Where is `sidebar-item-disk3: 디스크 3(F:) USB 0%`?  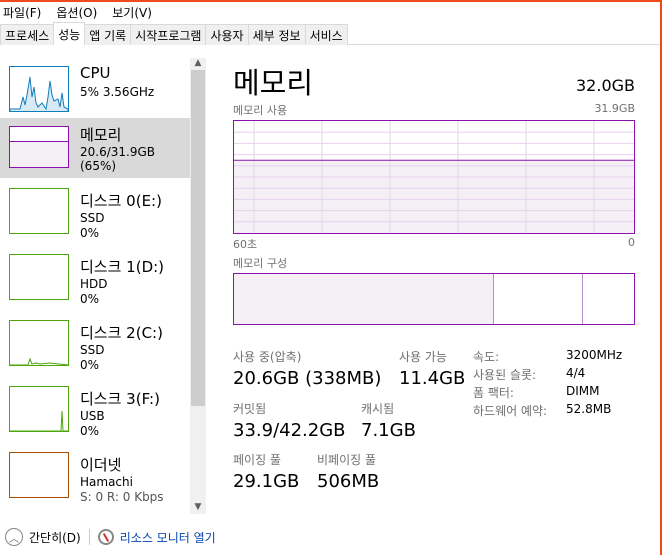 sidebar-item-disk3: 디스크 3(F:) USB 0% is located at coordinates (95, 409).